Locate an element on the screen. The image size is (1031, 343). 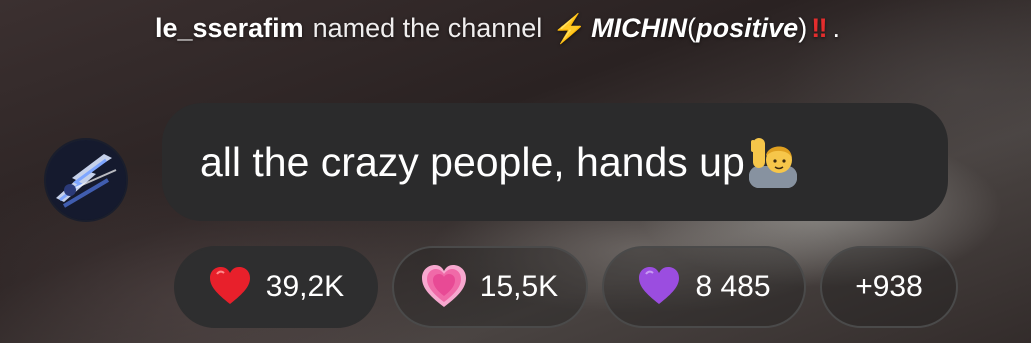
channel-name-paren-close: ) is located at coordinates (803, 27).